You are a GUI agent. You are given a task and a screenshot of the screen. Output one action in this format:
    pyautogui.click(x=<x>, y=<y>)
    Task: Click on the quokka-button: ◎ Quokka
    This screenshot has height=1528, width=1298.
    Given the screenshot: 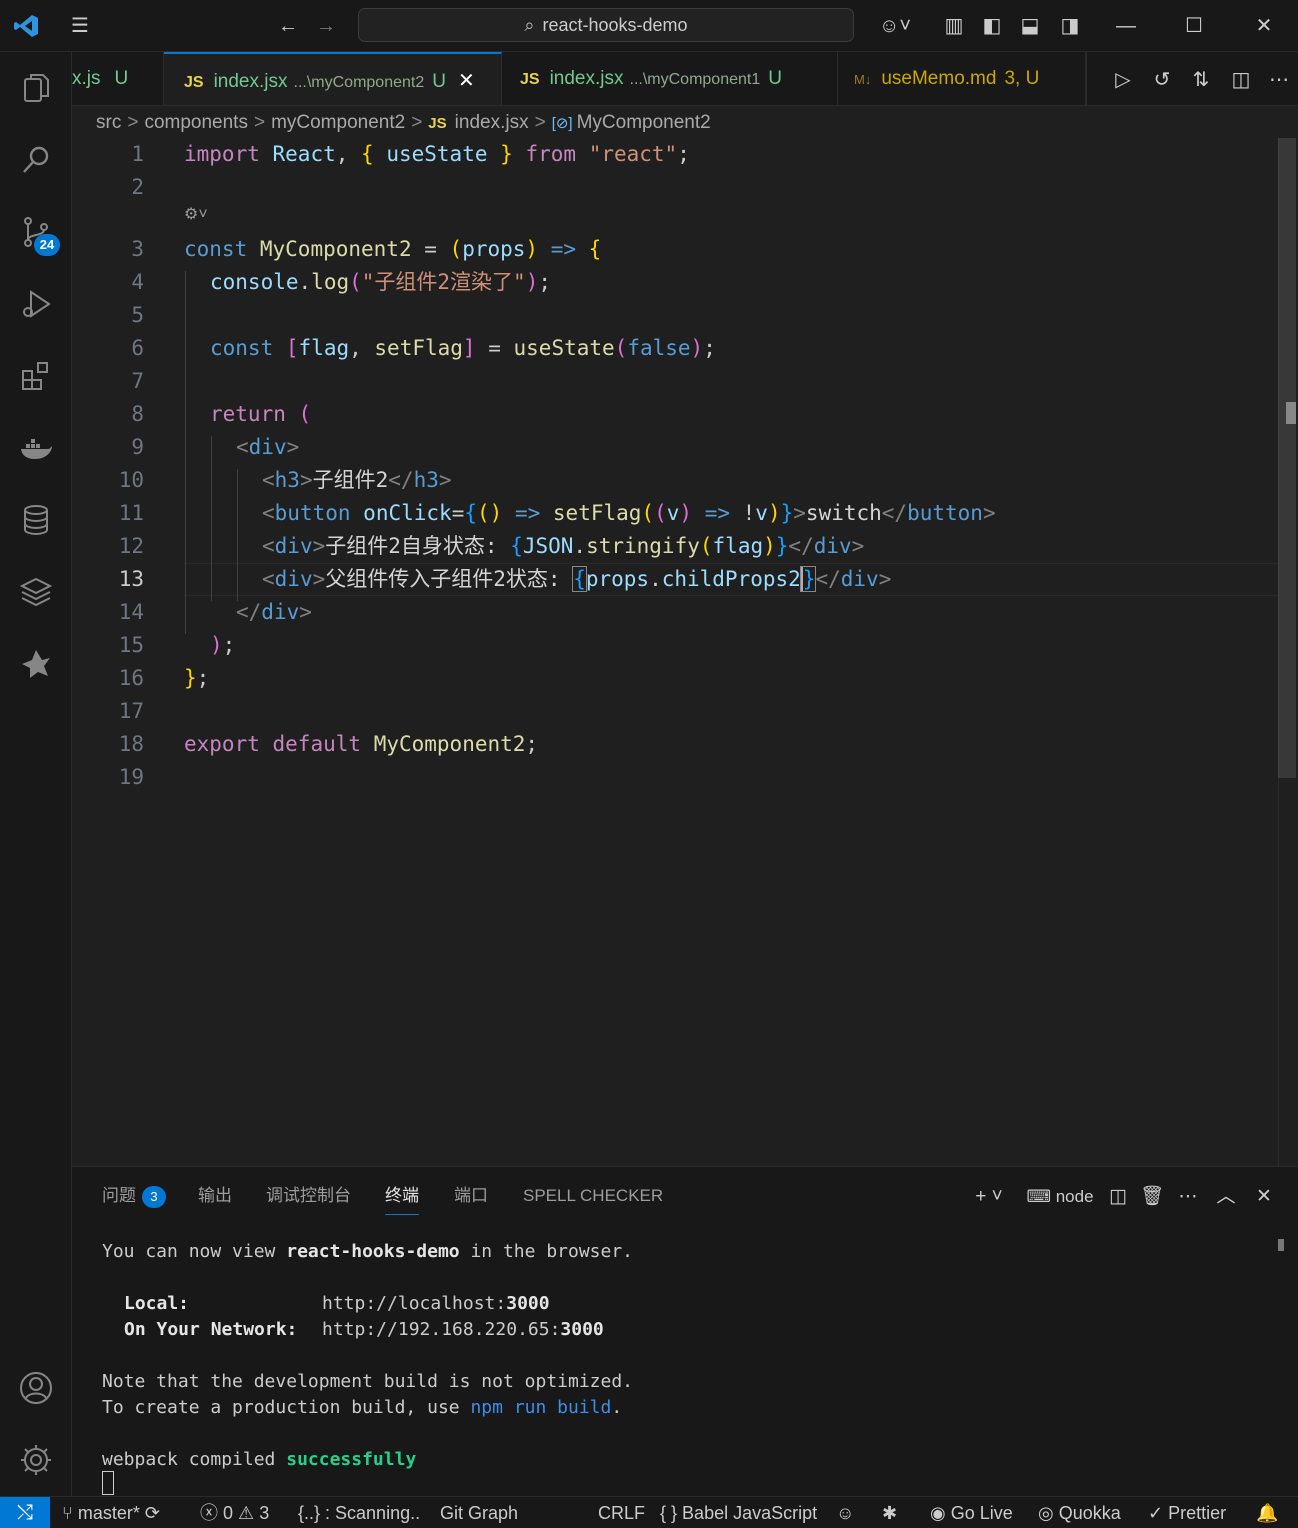 What is the action you would take?
    pyautogui.click(x=1079, y=1512)
    